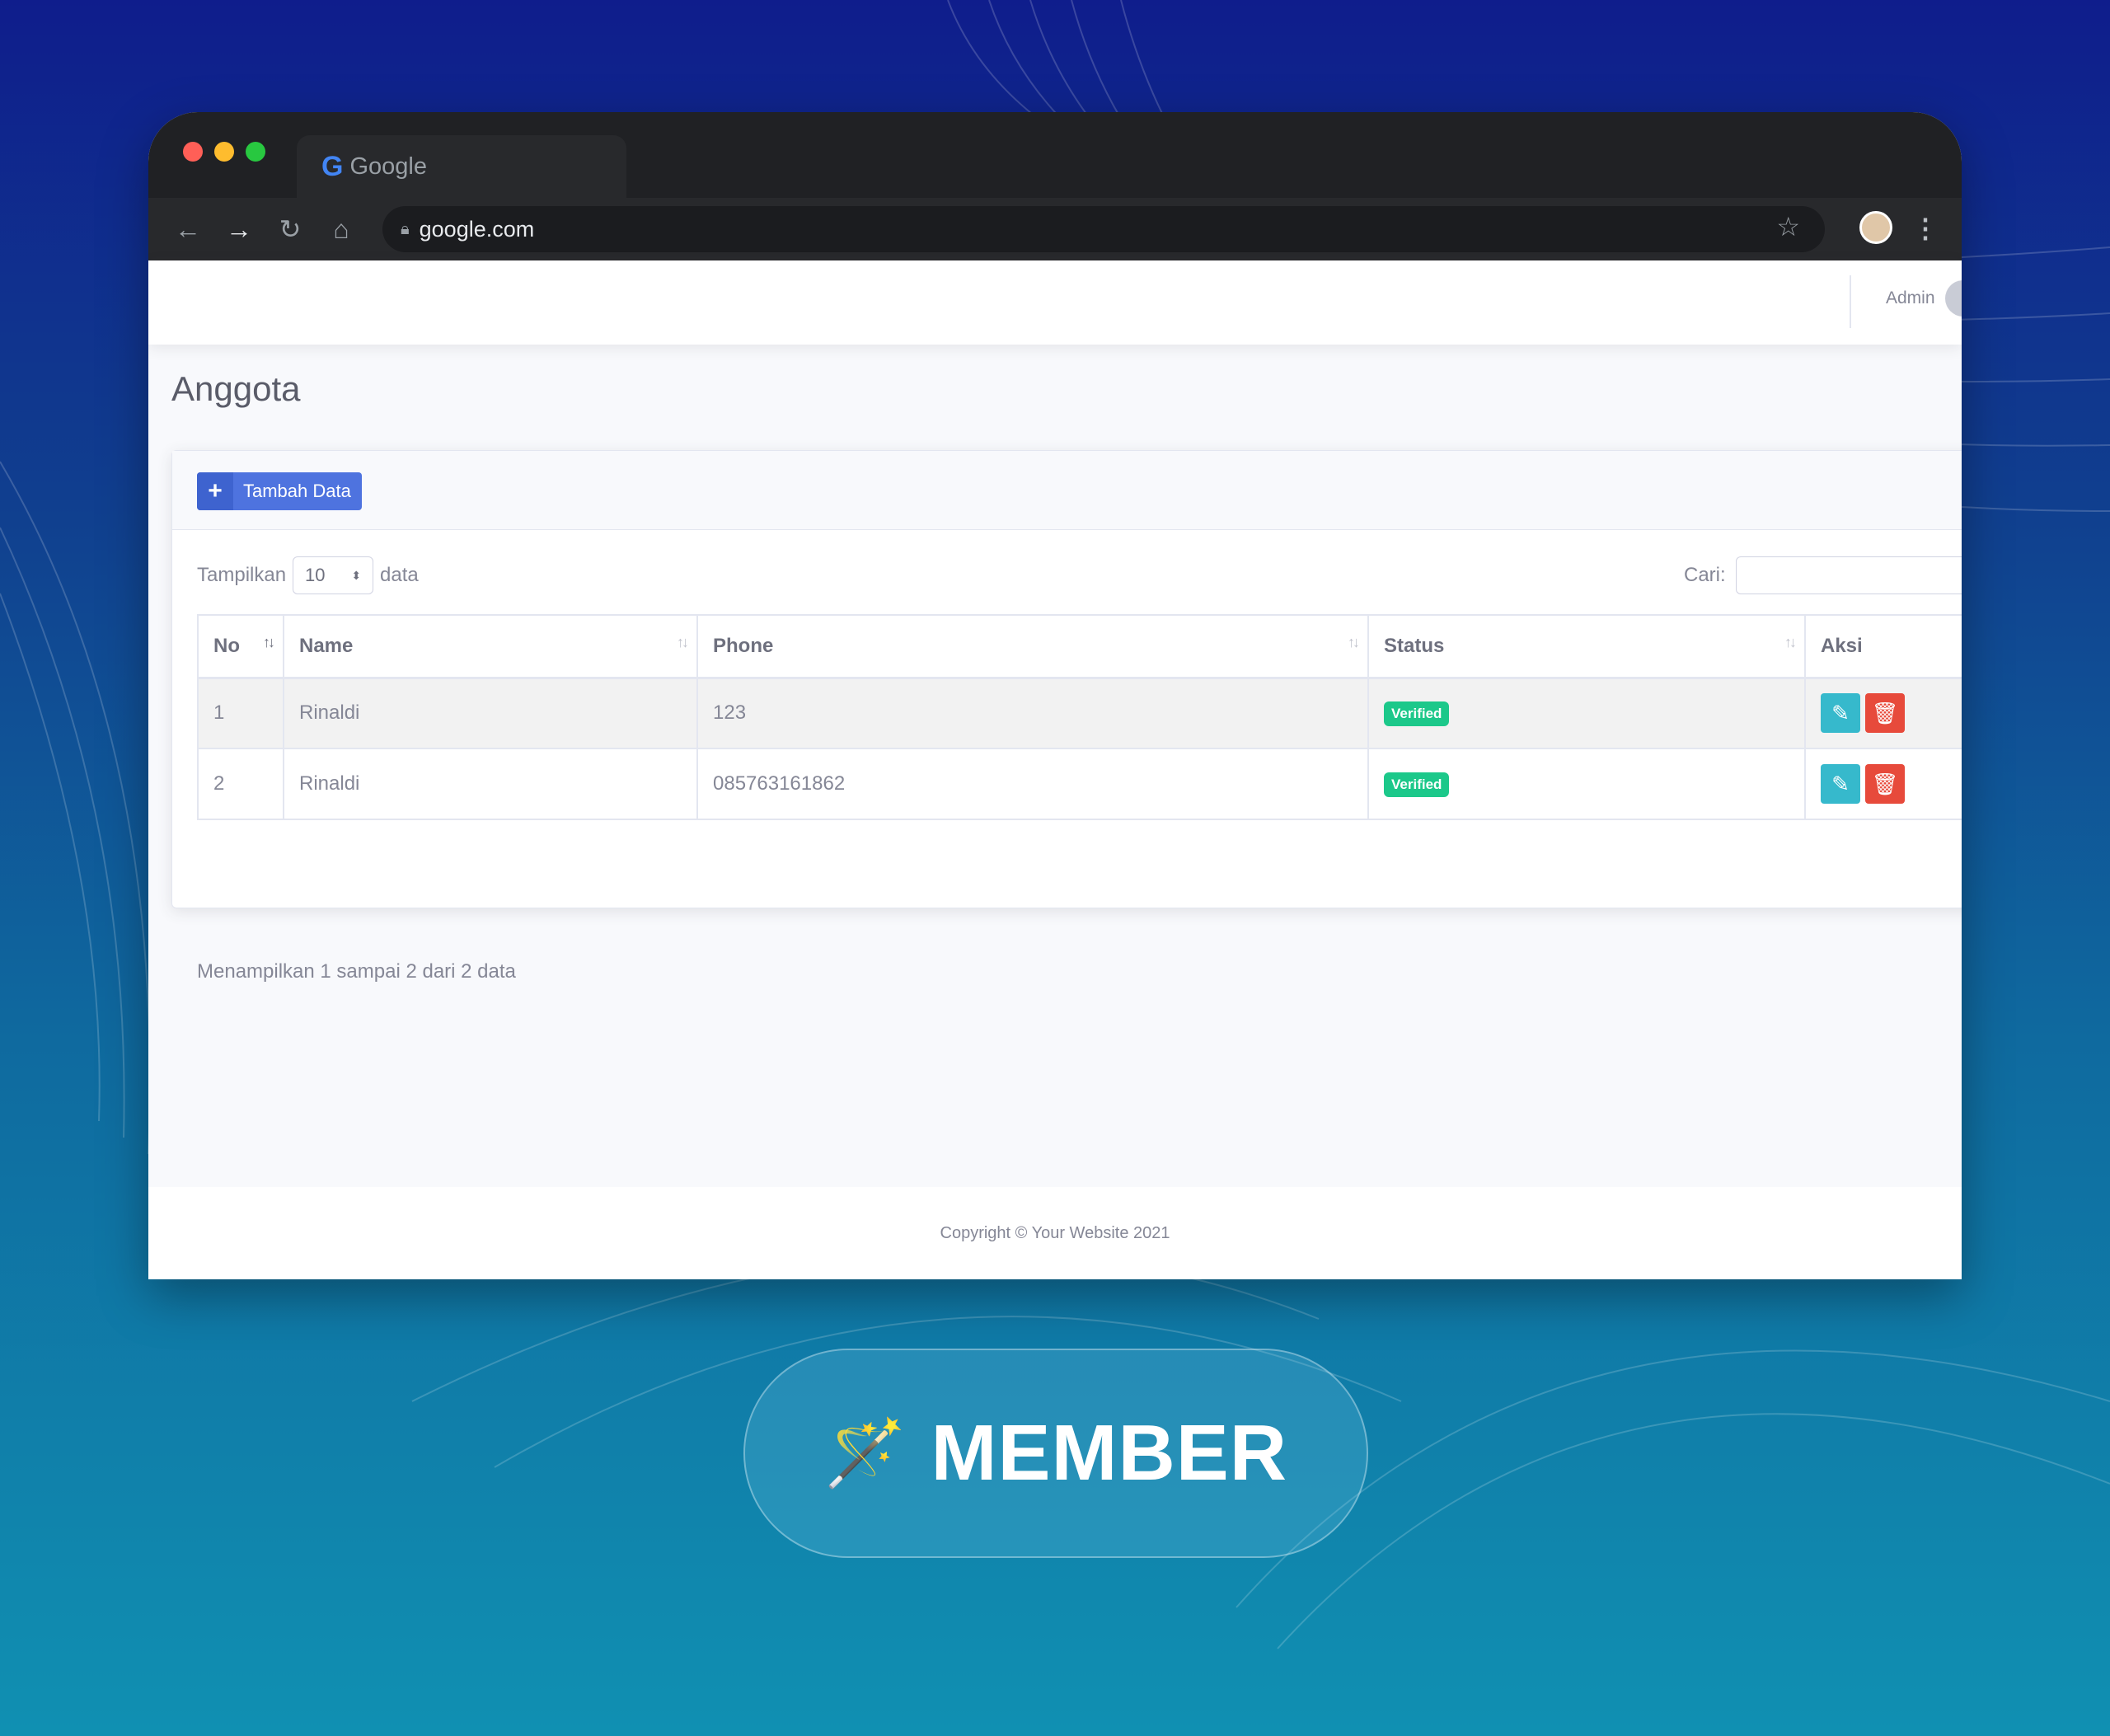 The image size is (2110, 1736). I want to click on select-arrows-icon: ⬍, so click(357, 575).